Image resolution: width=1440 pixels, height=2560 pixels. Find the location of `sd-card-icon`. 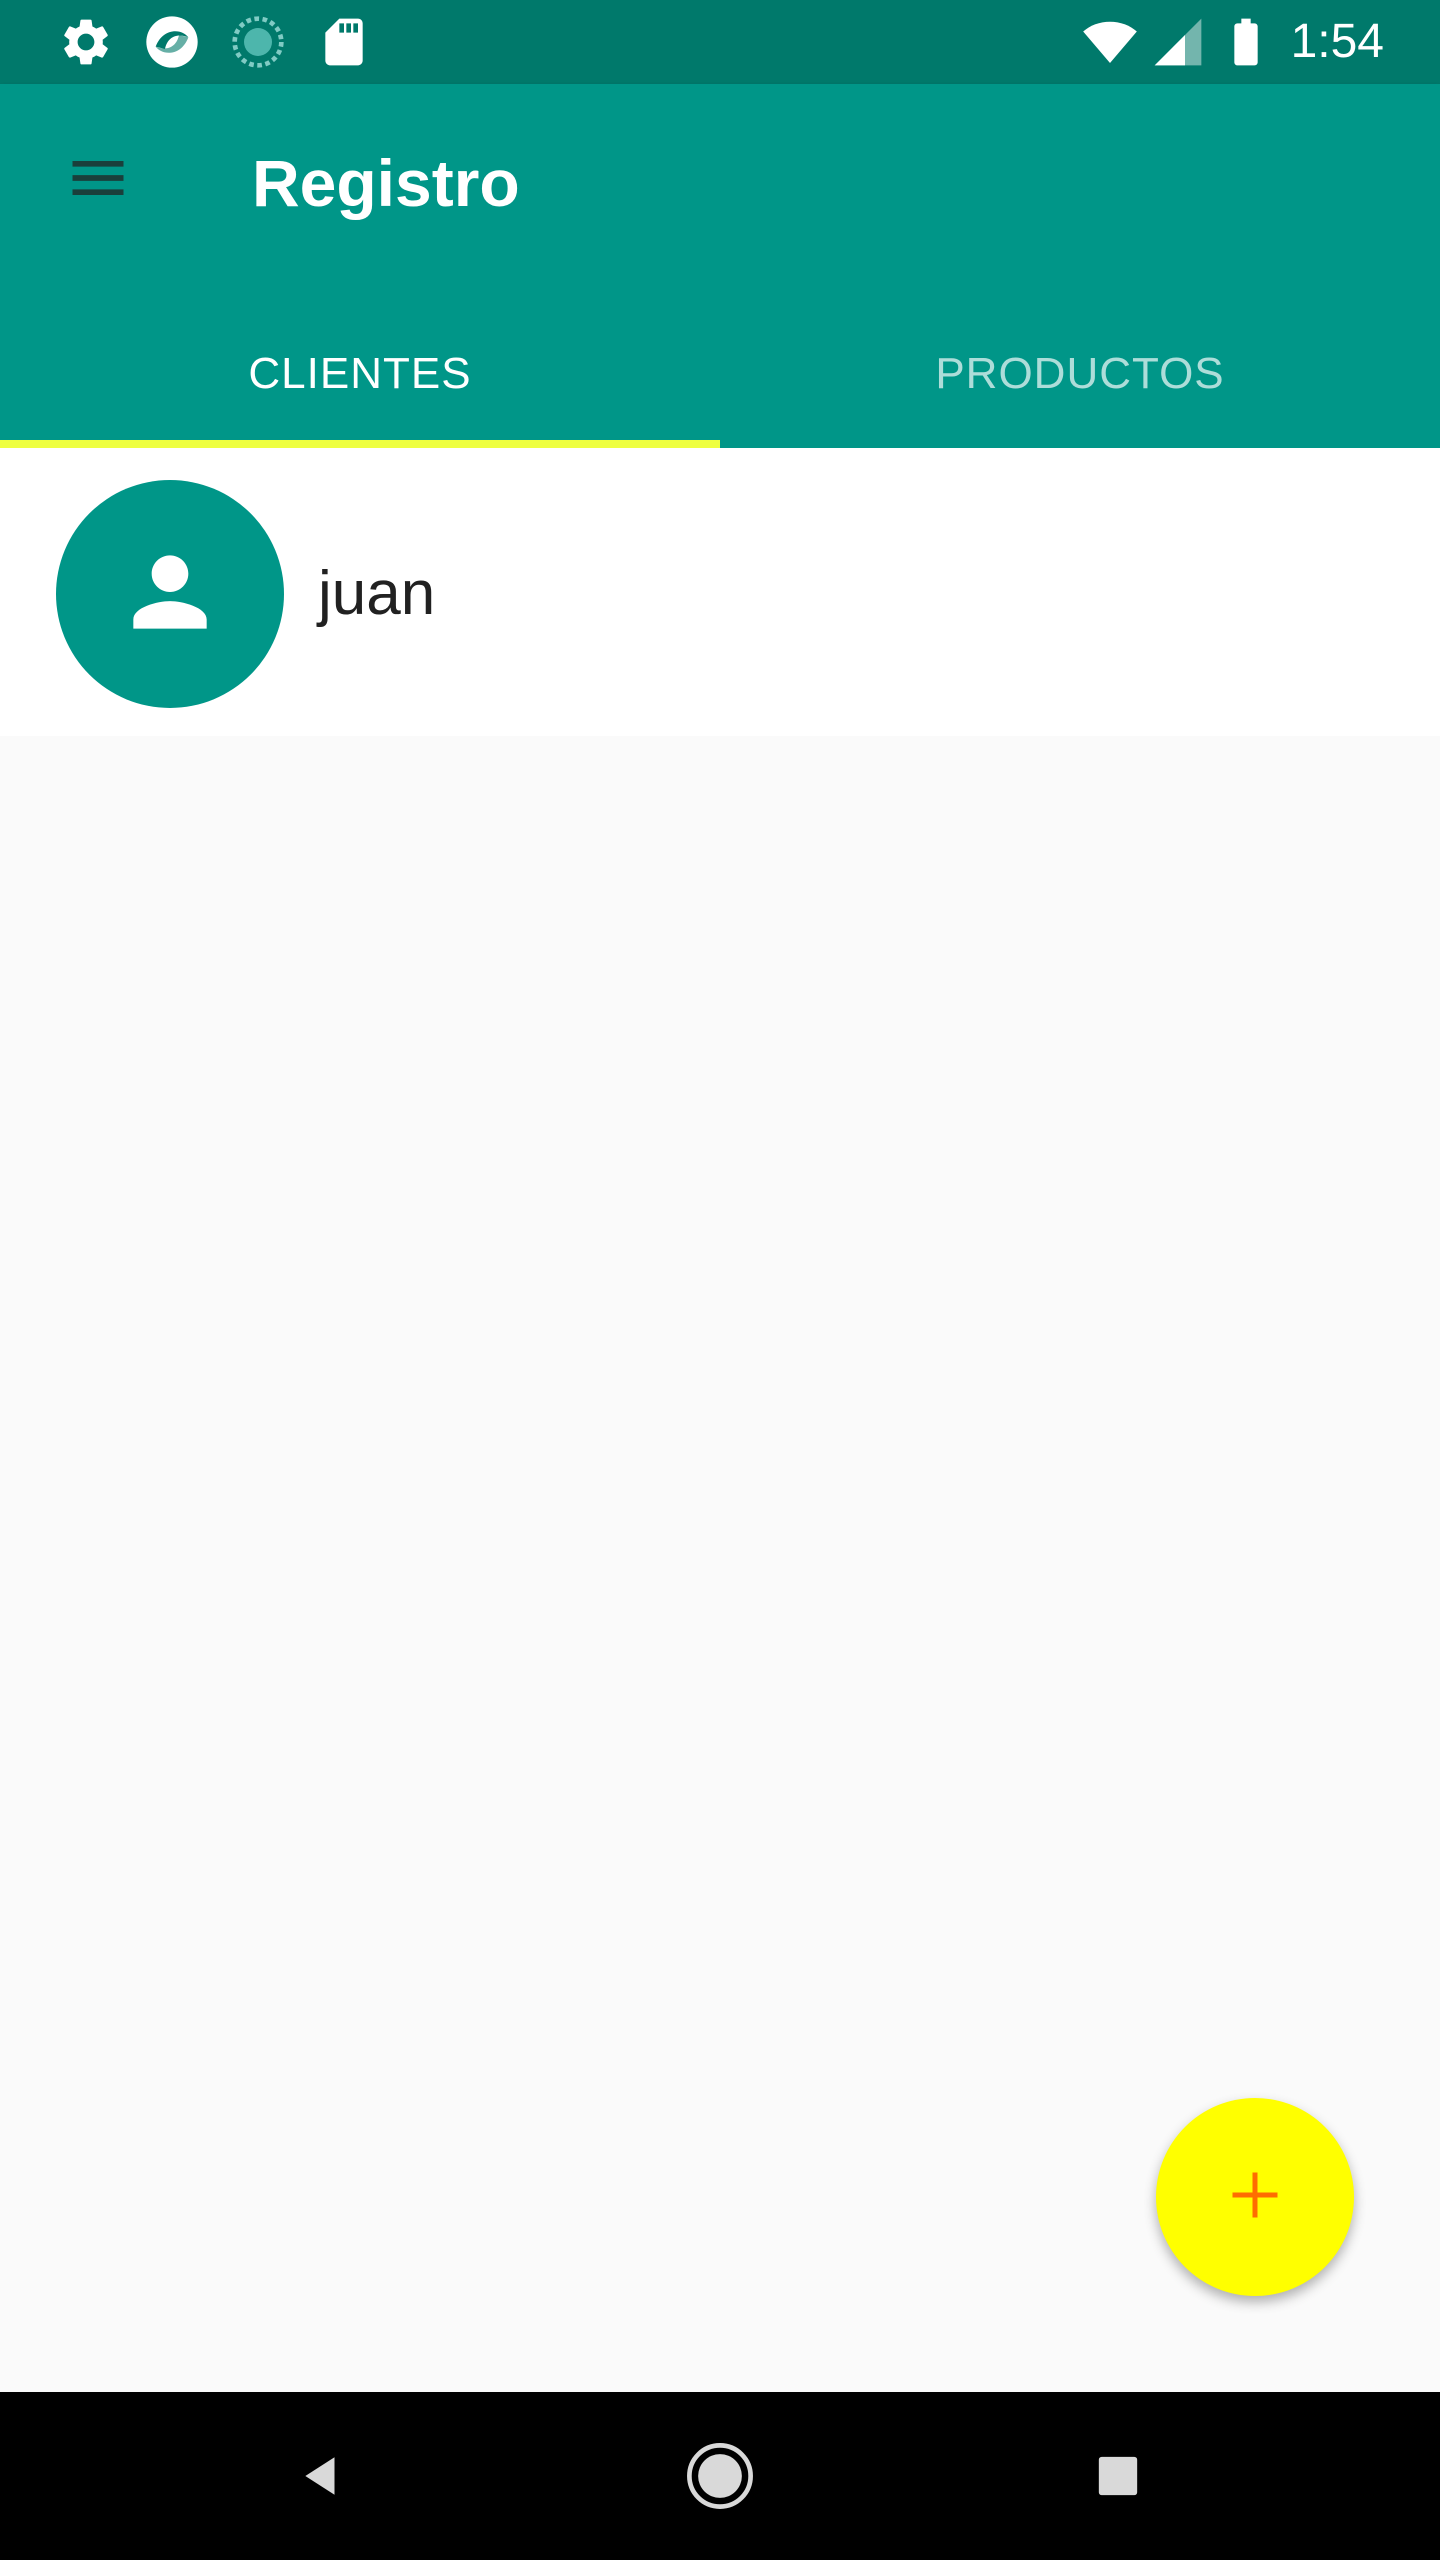

sd-card-icon is located at coordinates (344, 42).